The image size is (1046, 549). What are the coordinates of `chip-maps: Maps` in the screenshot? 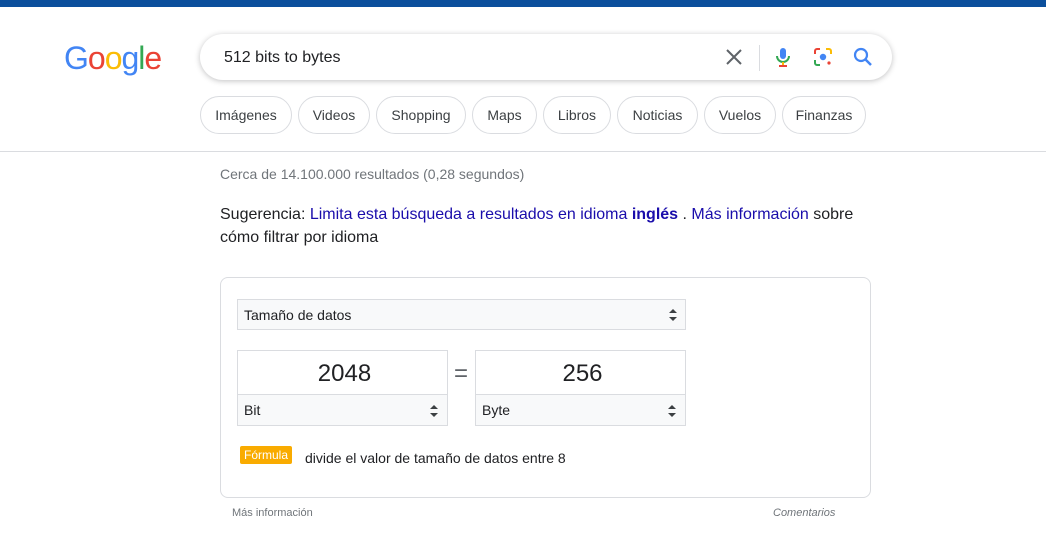 It's located at (504, 115).